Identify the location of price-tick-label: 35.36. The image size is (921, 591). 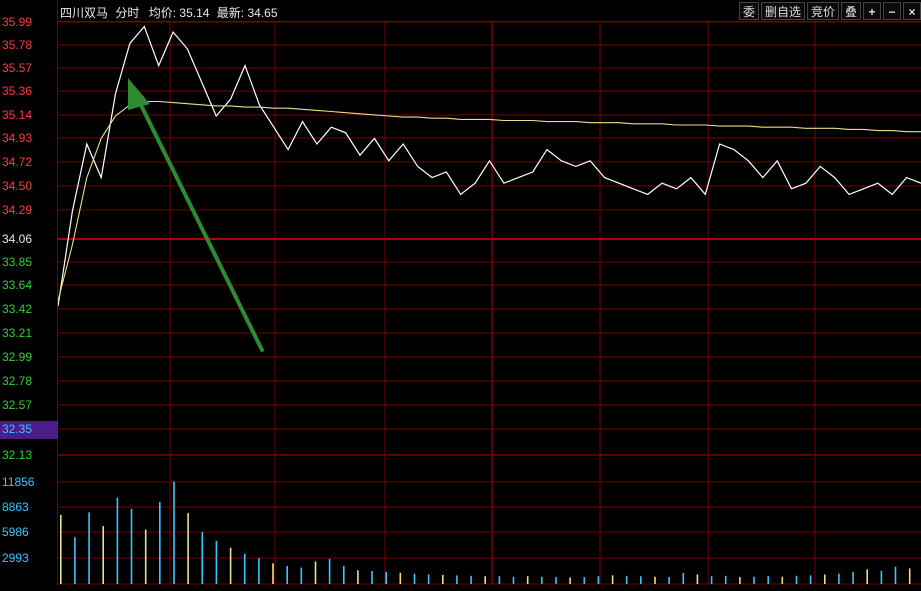
(17, 91).